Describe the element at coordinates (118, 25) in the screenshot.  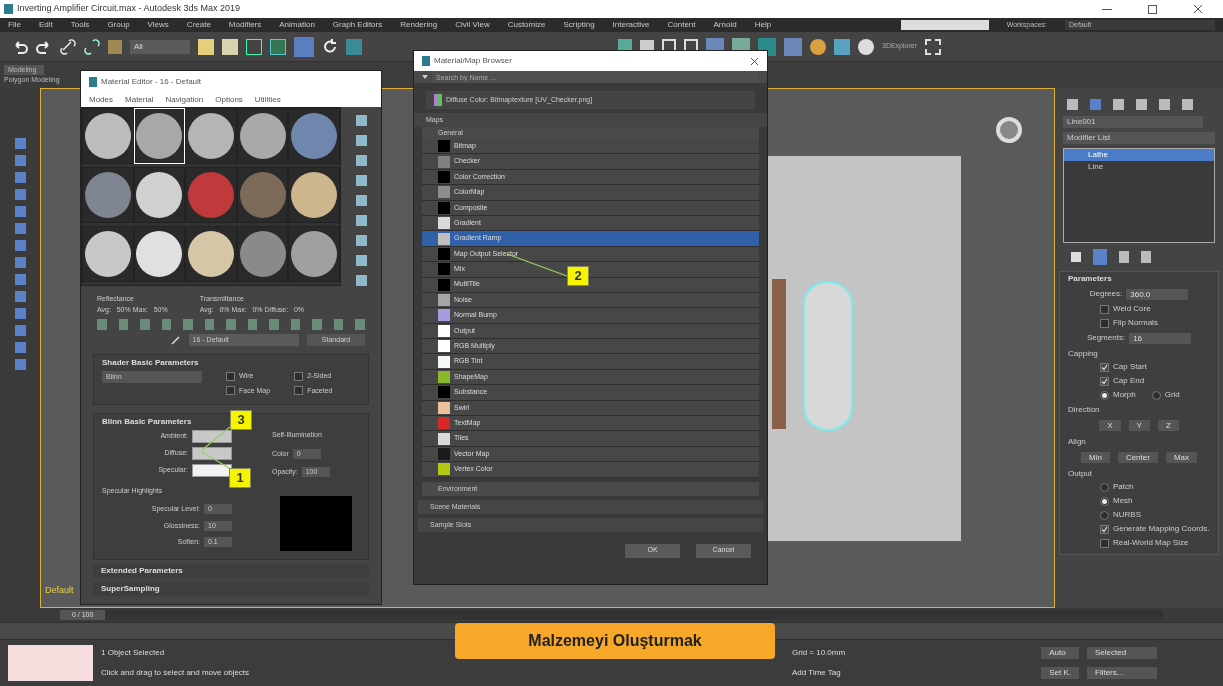
I see `menu-item: Group` at that location.